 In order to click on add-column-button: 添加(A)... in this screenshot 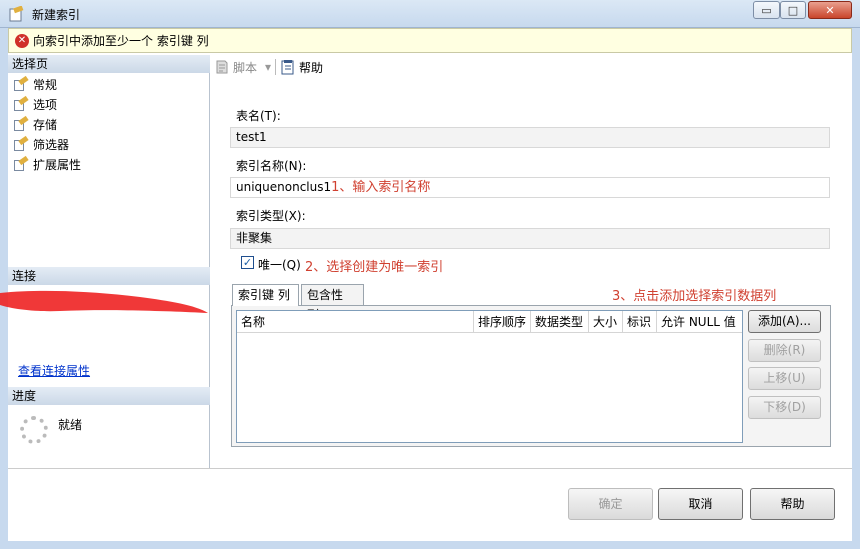, I will do `click(784, 321)`.